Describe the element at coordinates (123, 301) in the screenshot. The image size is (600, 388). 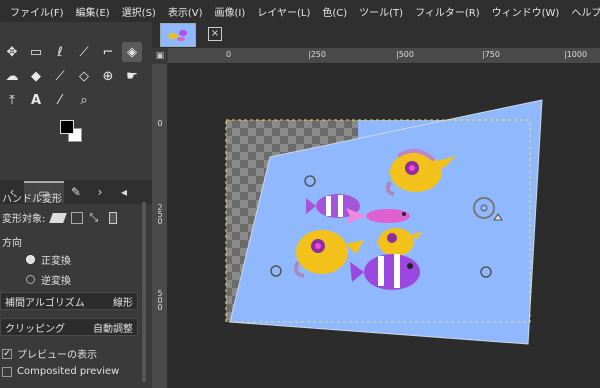
I see `interpolation-select: 線形` at that location.